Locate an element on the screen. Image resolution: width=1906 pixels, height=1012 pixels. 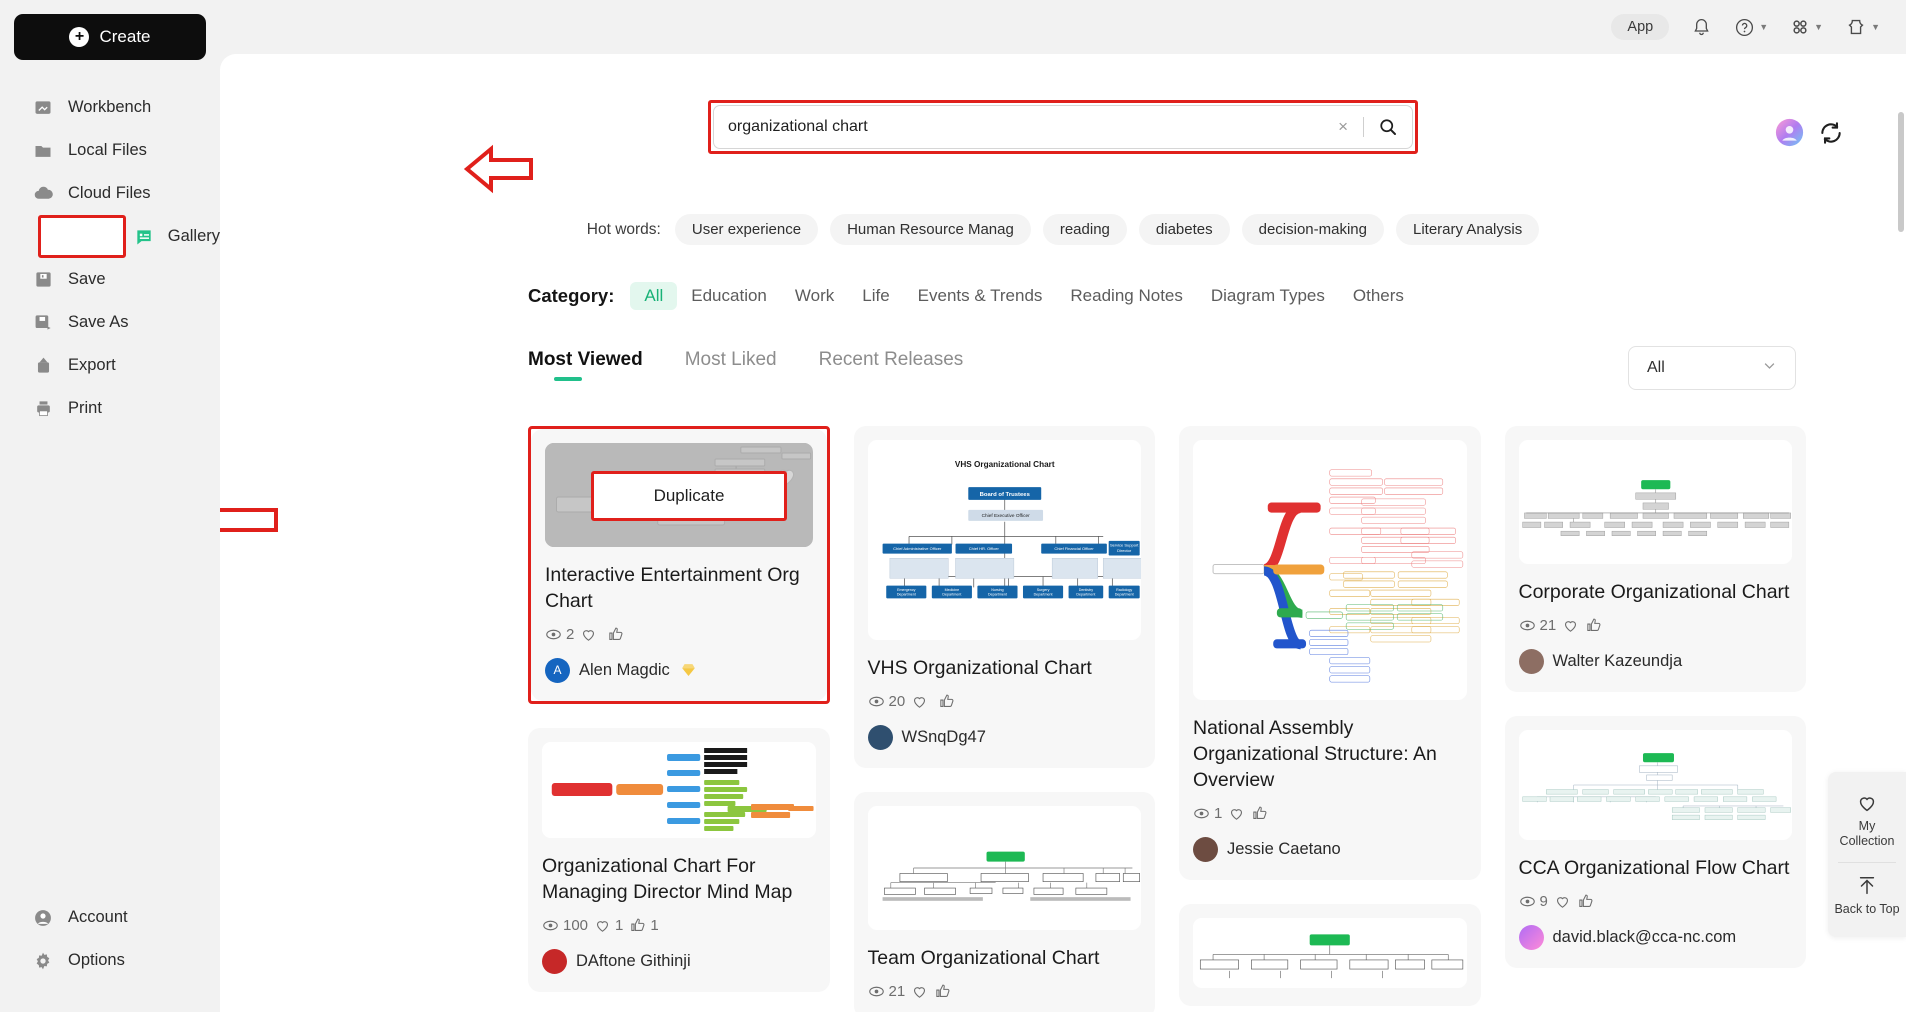
svg-text: Nursing is located at coordinates (997, 590).